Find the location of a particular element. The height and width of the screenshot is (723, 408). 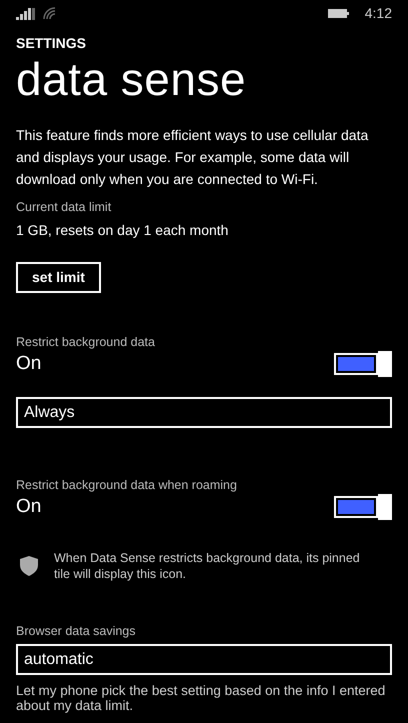

setting-value: 1 GB, resets on day 1 each month is located at coordinates (123, 230).